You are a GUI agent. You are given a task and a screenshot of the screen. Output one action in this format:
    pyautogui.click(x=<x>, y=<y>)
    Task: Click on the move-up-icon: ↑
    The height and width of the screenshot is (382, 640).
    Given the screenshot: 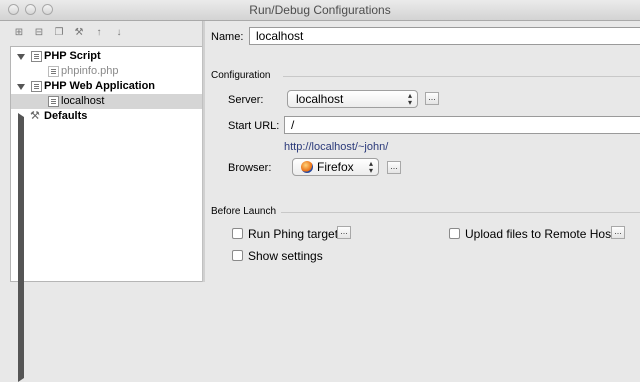 What is the action you would take?
    pyautogui.click(x=99, y=33)
    